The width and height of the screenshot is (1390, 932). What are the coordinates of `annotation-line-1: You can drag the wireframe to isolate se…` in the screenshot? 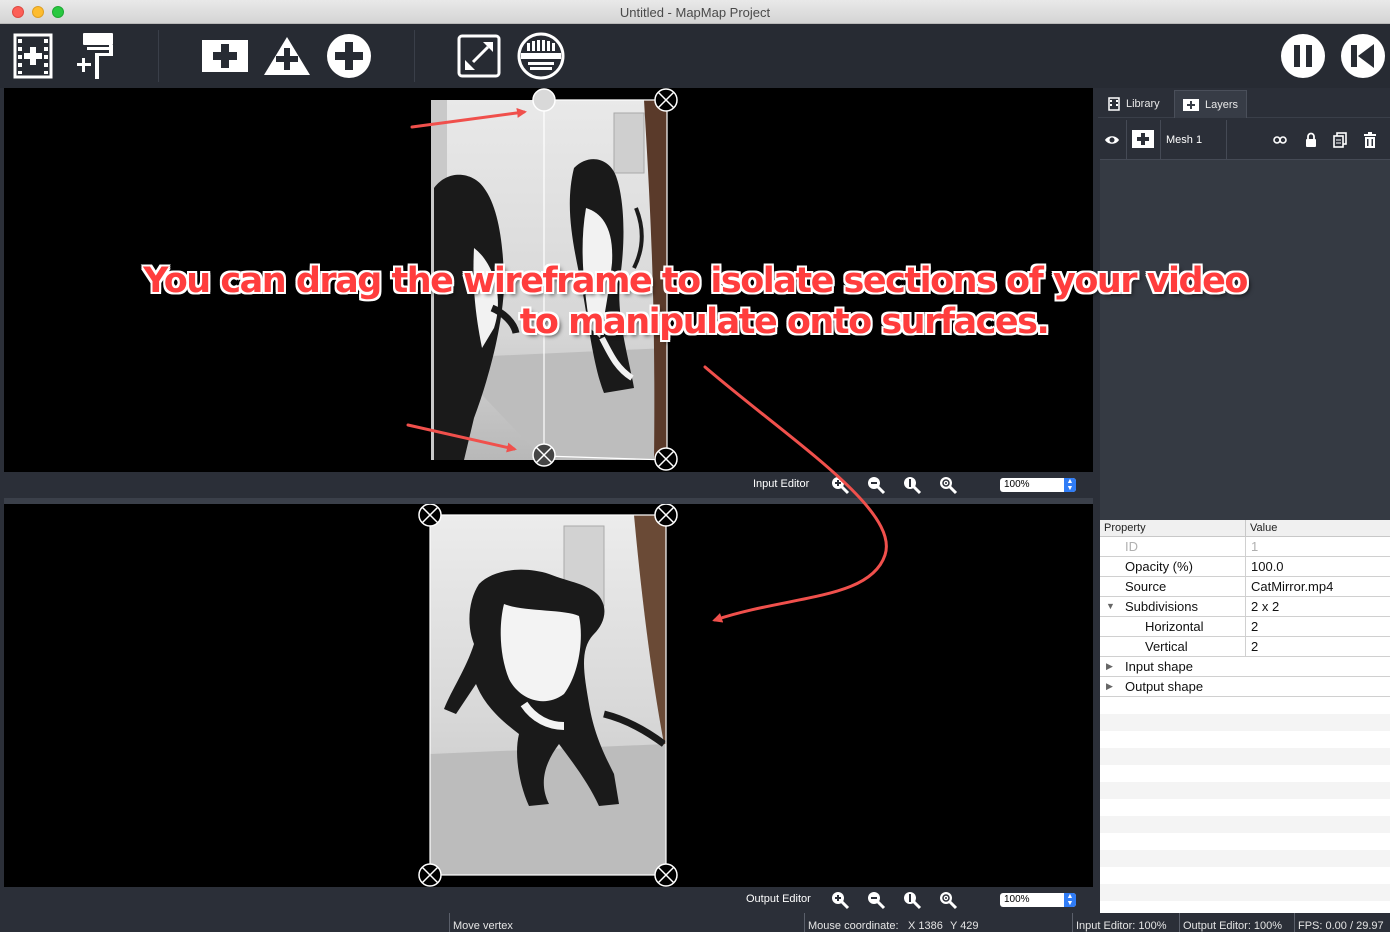 It's located at (695, 281).